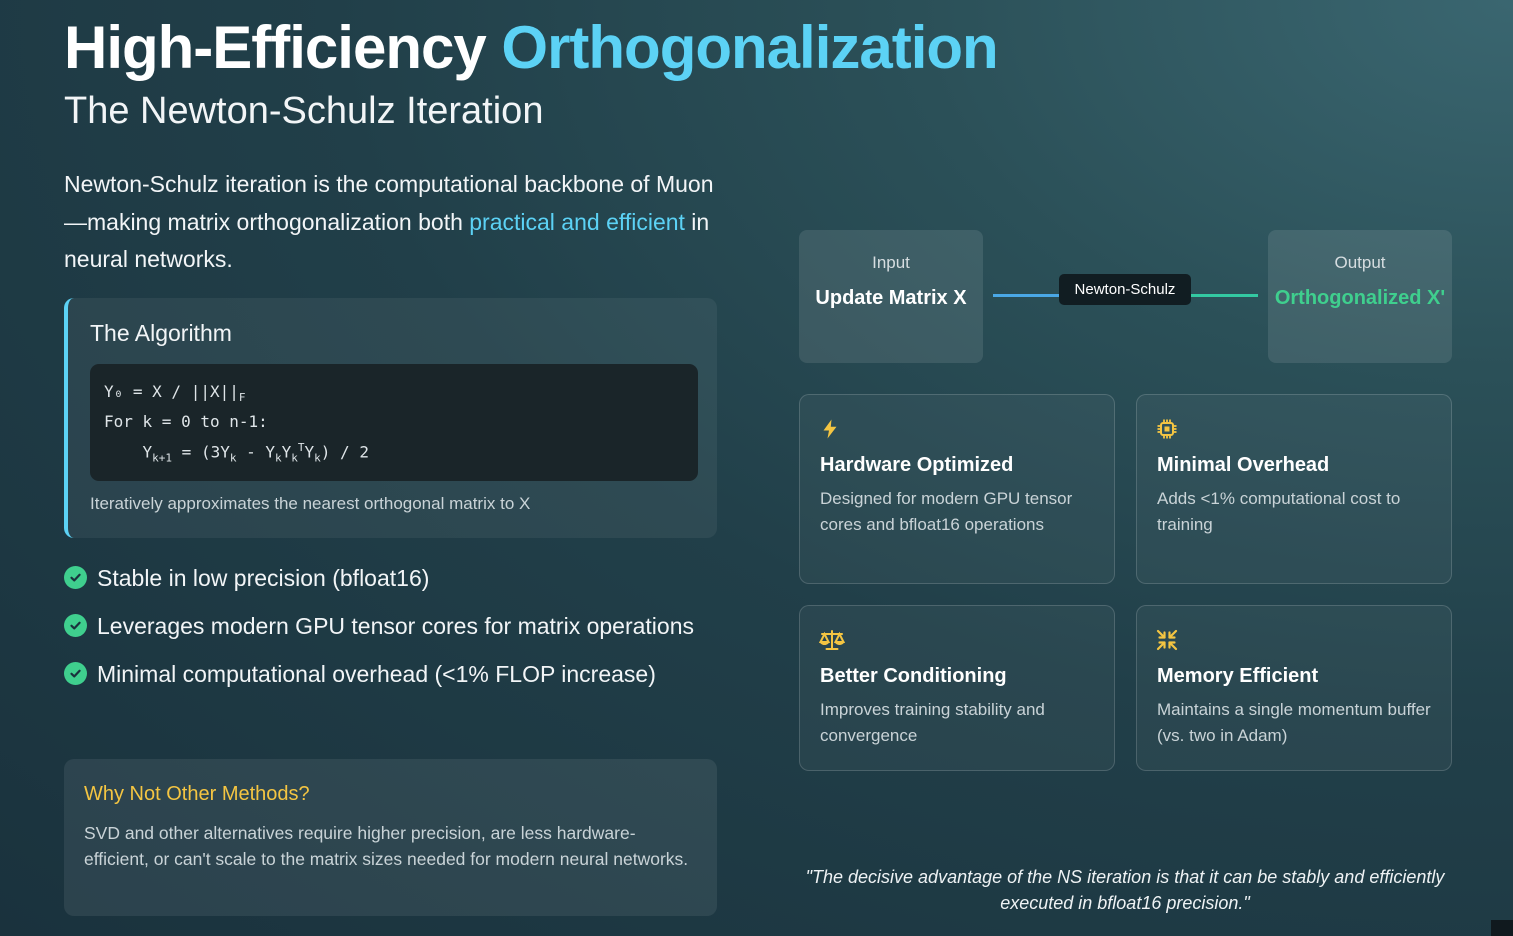 The height and width of the screenshot is (936, 1513). What do you see at coordinates (1502, 928) in the screenshot?
I see `window-edge` at bounding box center [1502, 928].